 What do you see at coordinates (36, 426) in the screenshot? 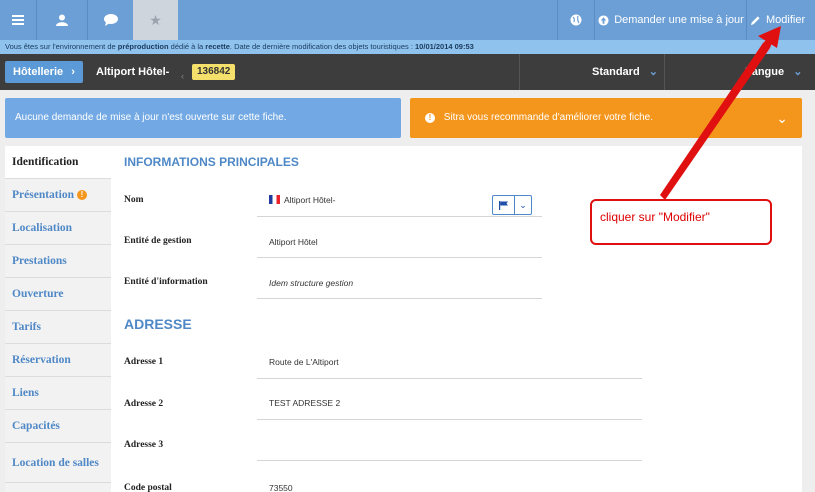
I see `sidebar-item-label: Capacités` at bounding box center [36, 426].